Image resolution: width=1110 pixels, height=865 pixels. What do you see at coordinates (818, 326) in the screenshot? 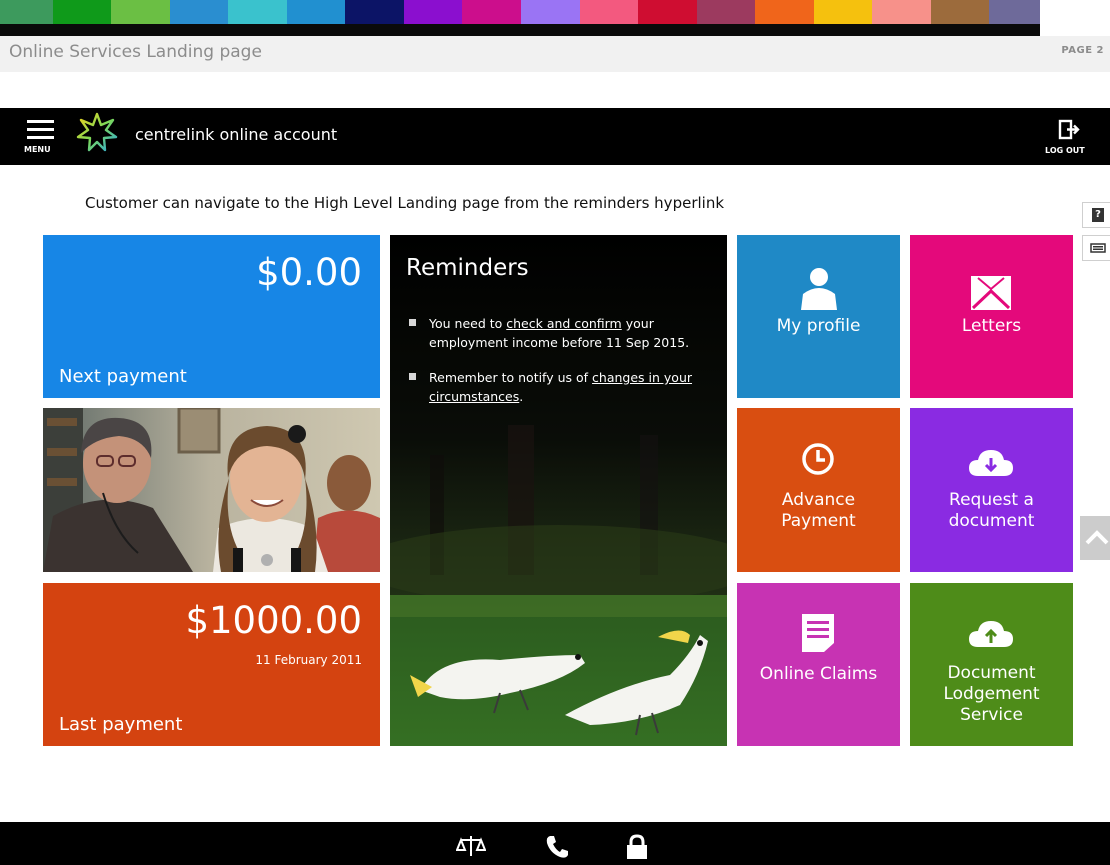
I see `my-profile-label: My profile` at bounding box center [818, 326].